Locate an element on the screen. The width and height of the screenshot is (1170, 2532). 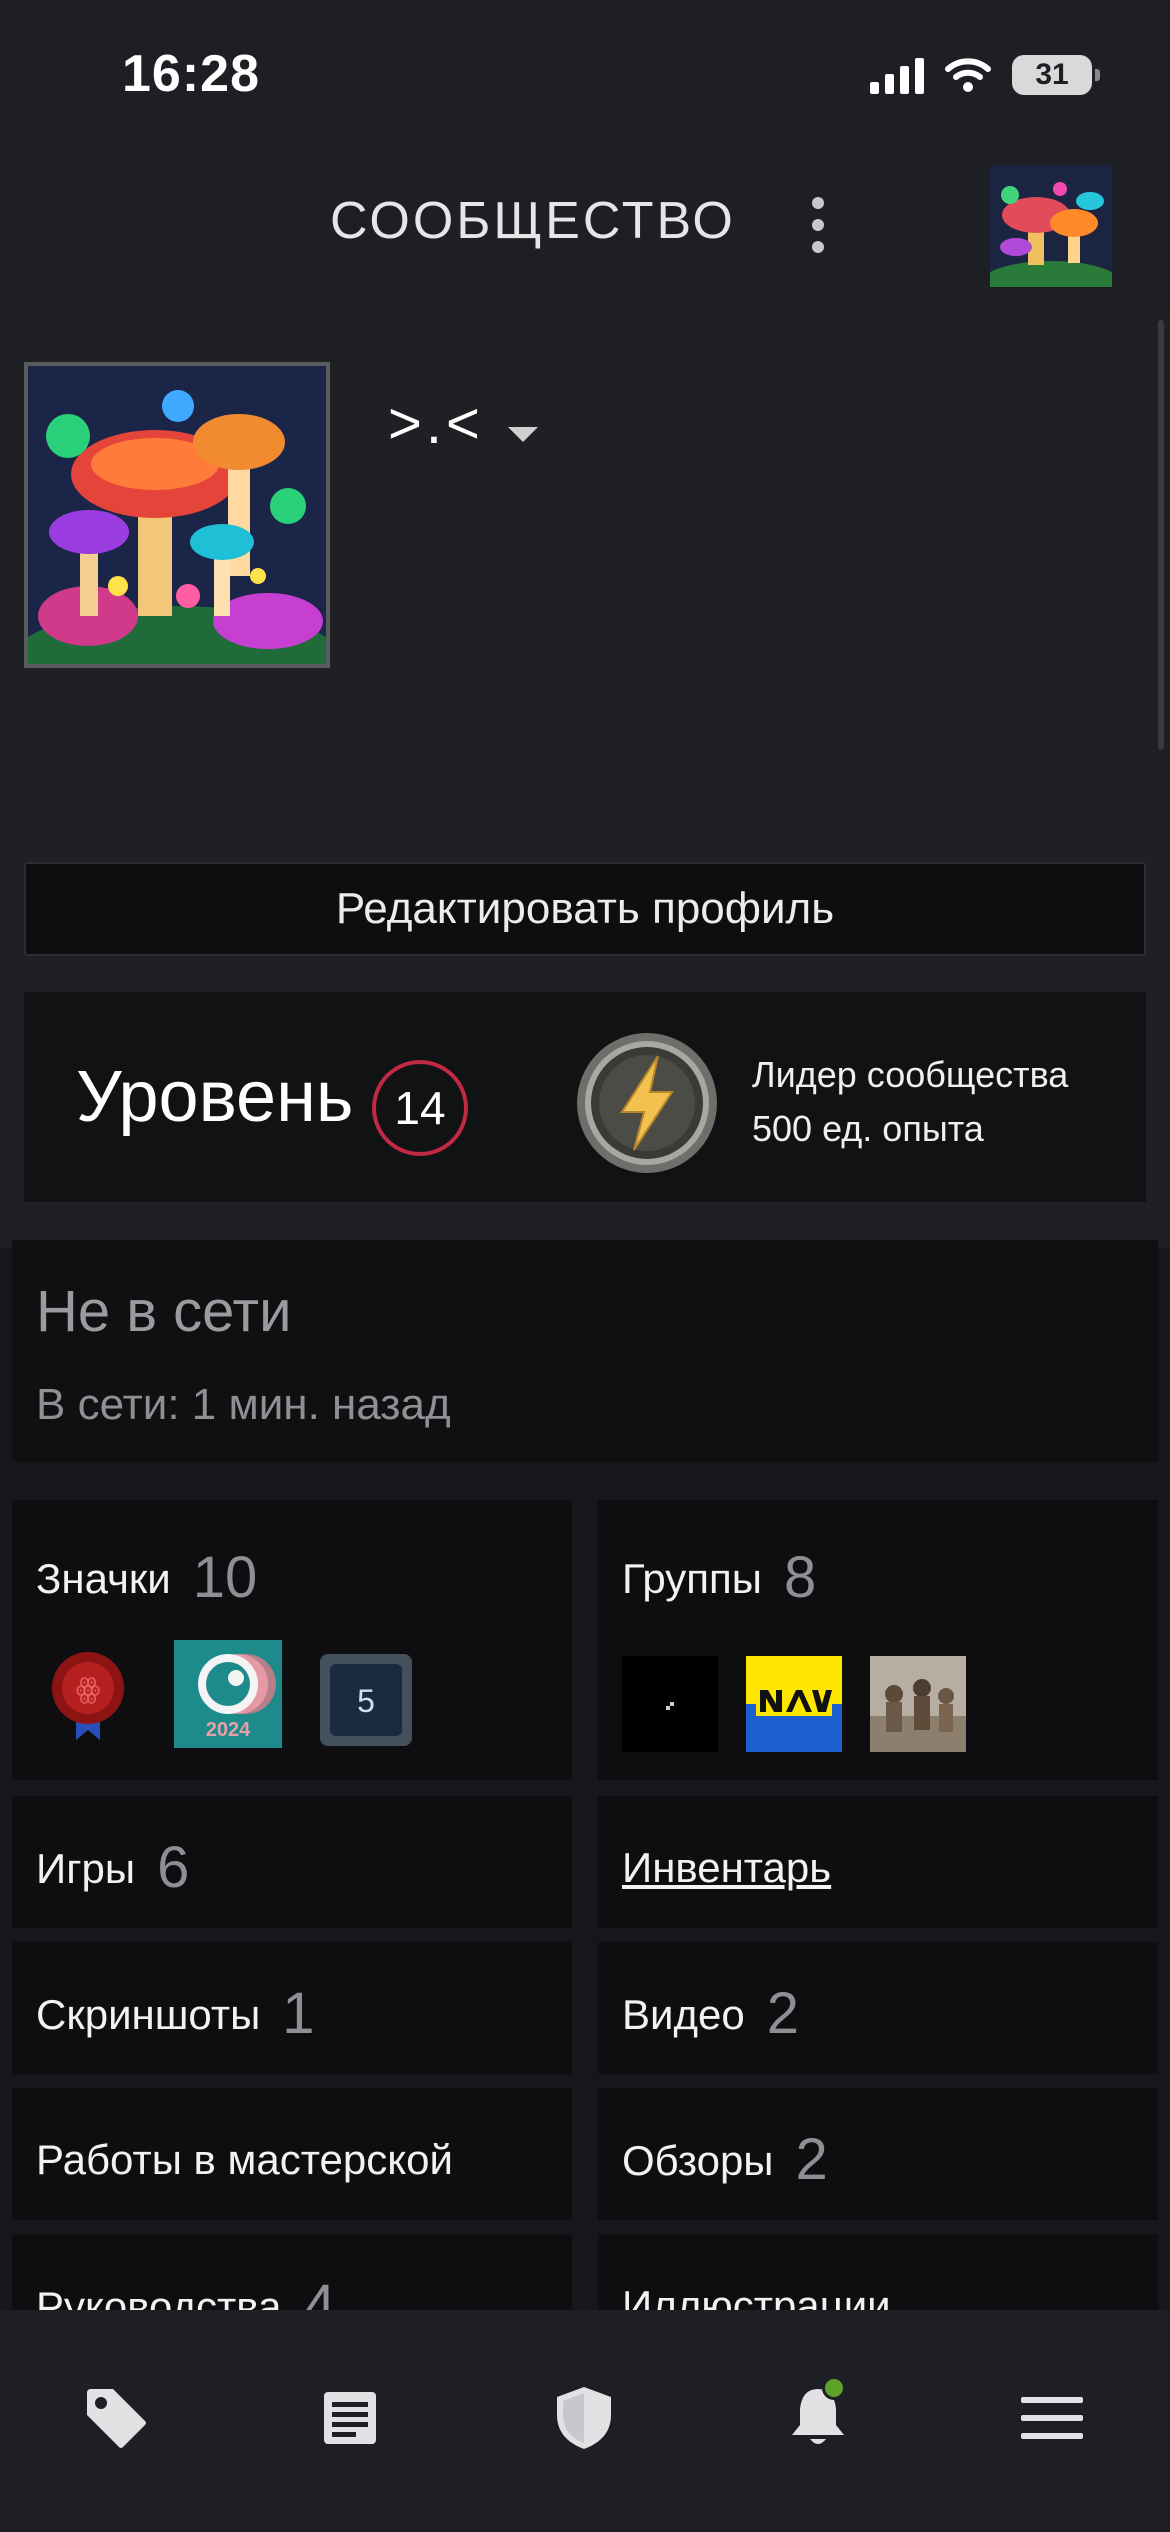
reviews-label: Обзоры 2 is located at coordinates (725, 2159).